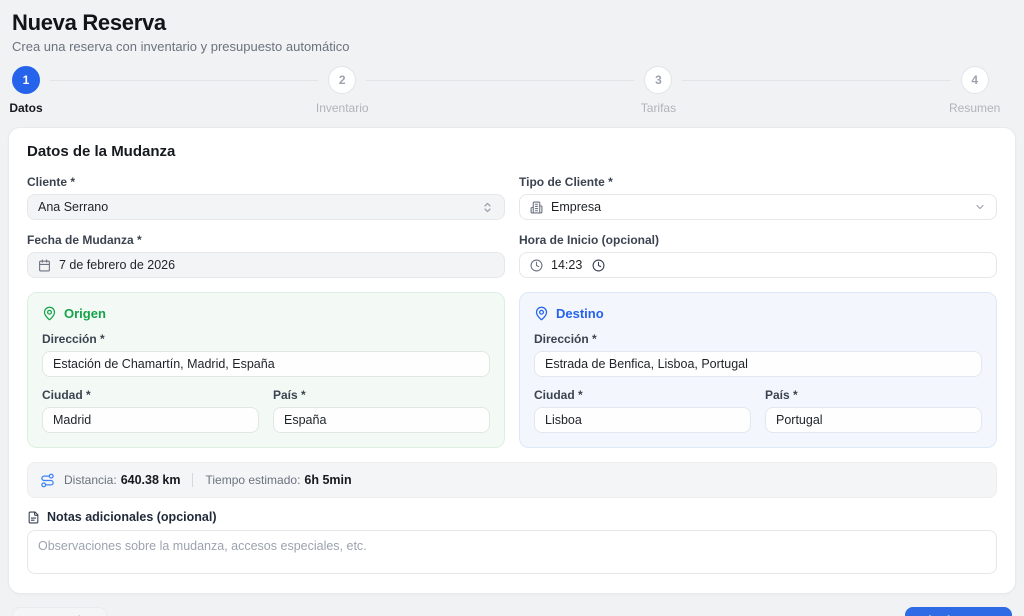 Image resolution: width=1024 pixels, height=616 pixels. What do you see at coordinates (117, 265) in the screenshot?
I see `fecha-value: 7 de febrero de 2026` at bounding box center [117, 265].